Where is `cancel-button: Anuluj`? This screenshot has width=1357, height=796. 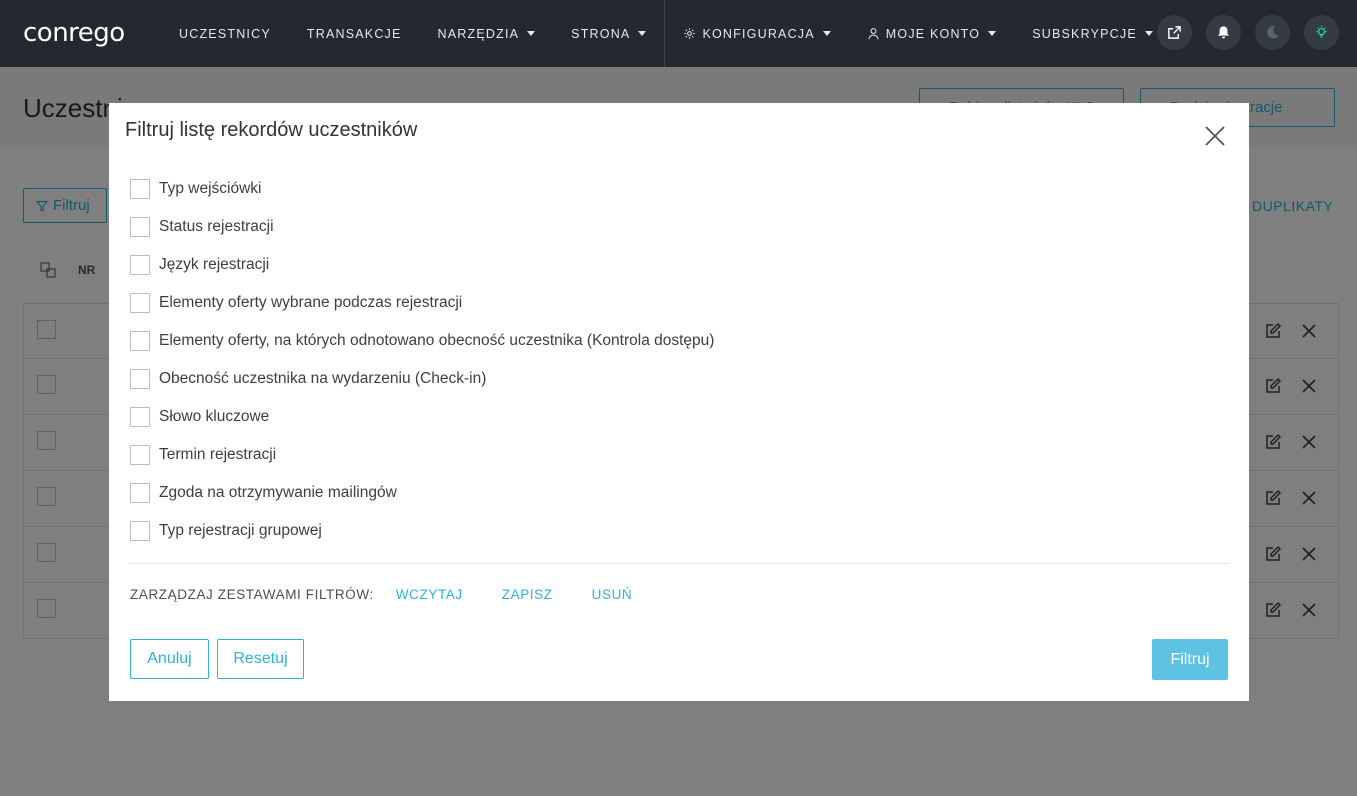
cancel-button: Anuluj is located at coordinates (169, 659).